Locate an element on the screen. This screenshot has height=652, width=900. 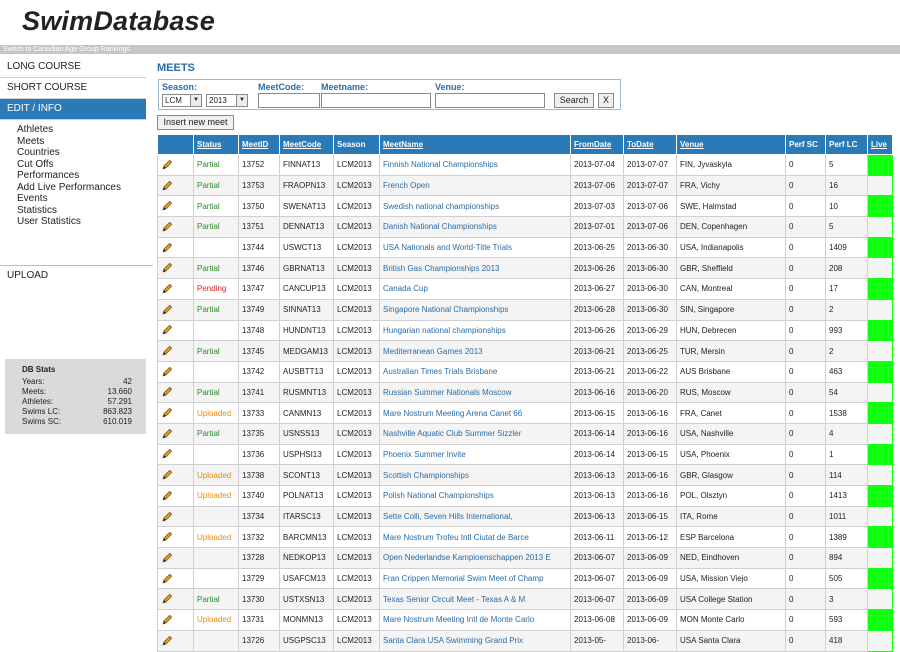
meetname-link: Mare Nostrum Meeting Intl de Monte Carlo is located at coordinates (475, 620).